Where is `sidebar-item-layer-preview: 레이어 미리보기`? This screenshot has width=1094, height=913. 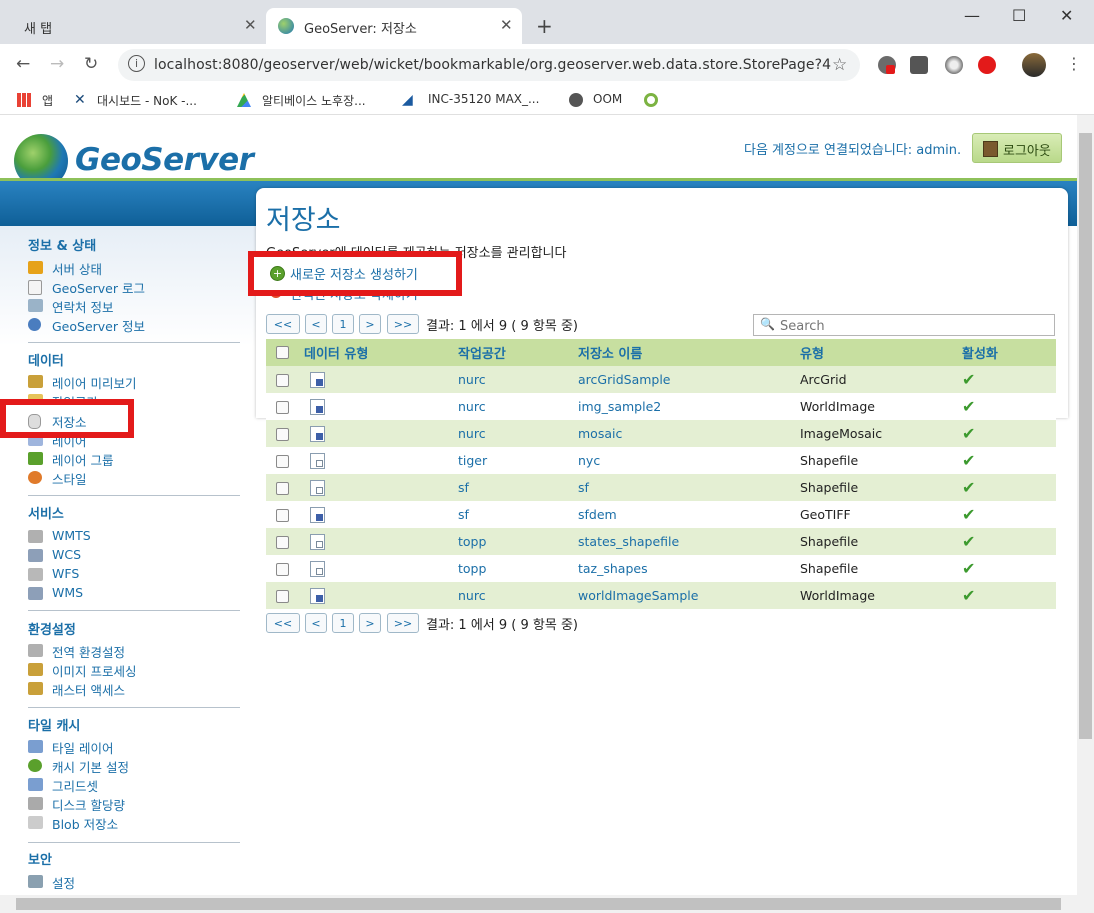
sidebar-item-layer-preview: 레이어 미리보기 is located at coordinates (94, 382).